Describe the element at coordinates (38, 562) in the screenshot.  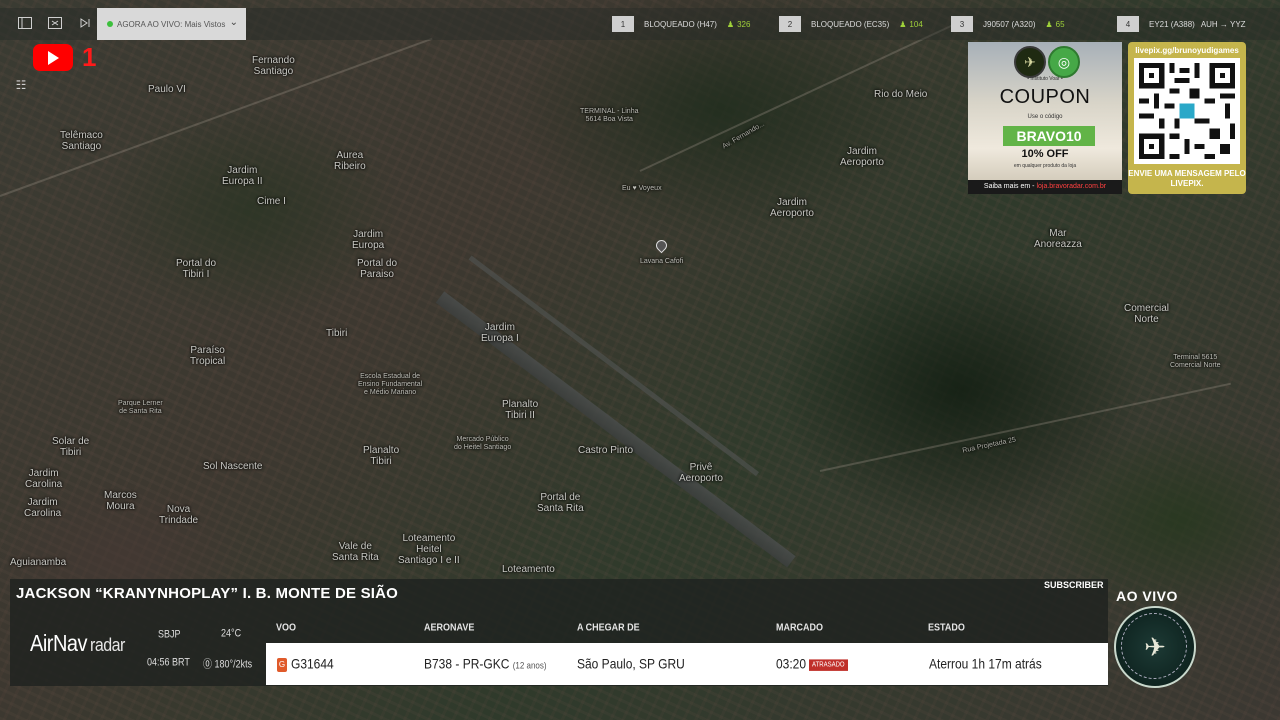
I see `map-label: Aguianamba` at that location.